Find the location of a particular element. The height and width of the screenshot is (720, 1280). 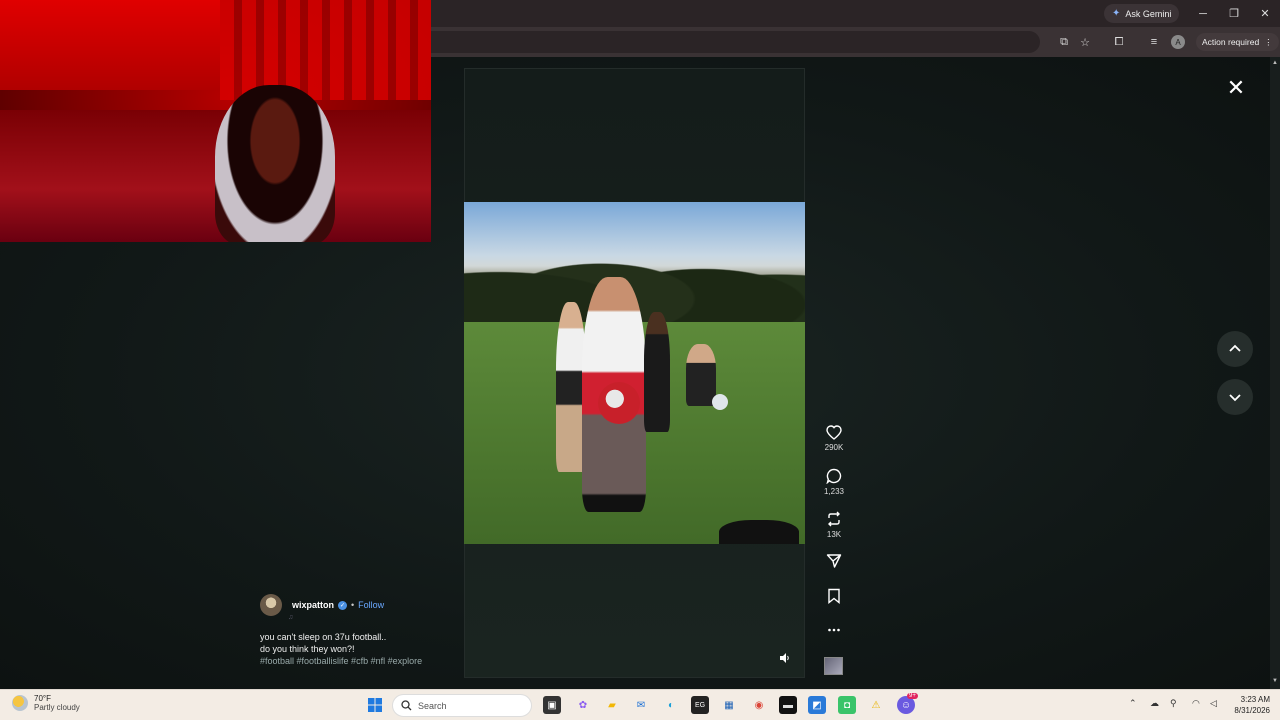

chevron-down-icon is located at coordinates (1235, 398).